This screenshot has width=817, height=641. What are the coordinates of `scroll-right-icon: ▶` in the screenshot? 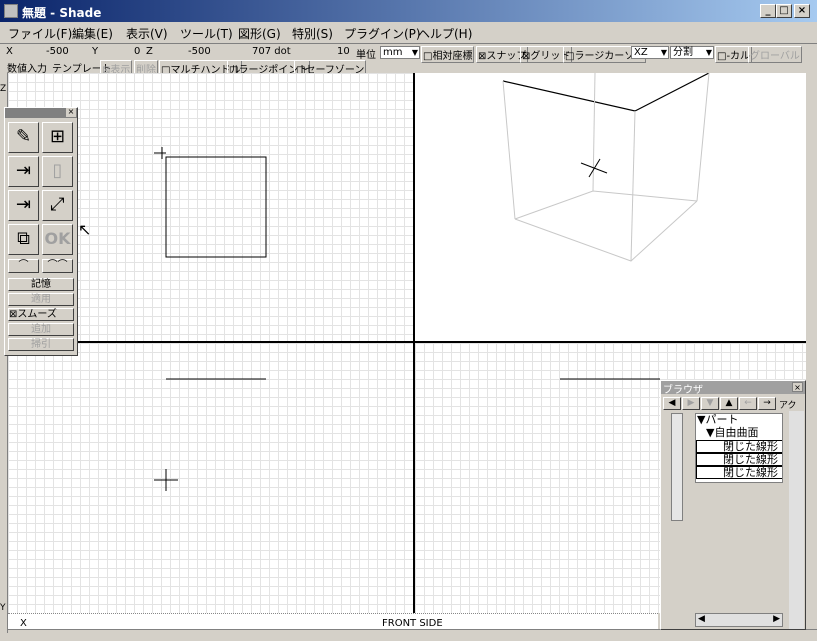 It's located at (776, 619).